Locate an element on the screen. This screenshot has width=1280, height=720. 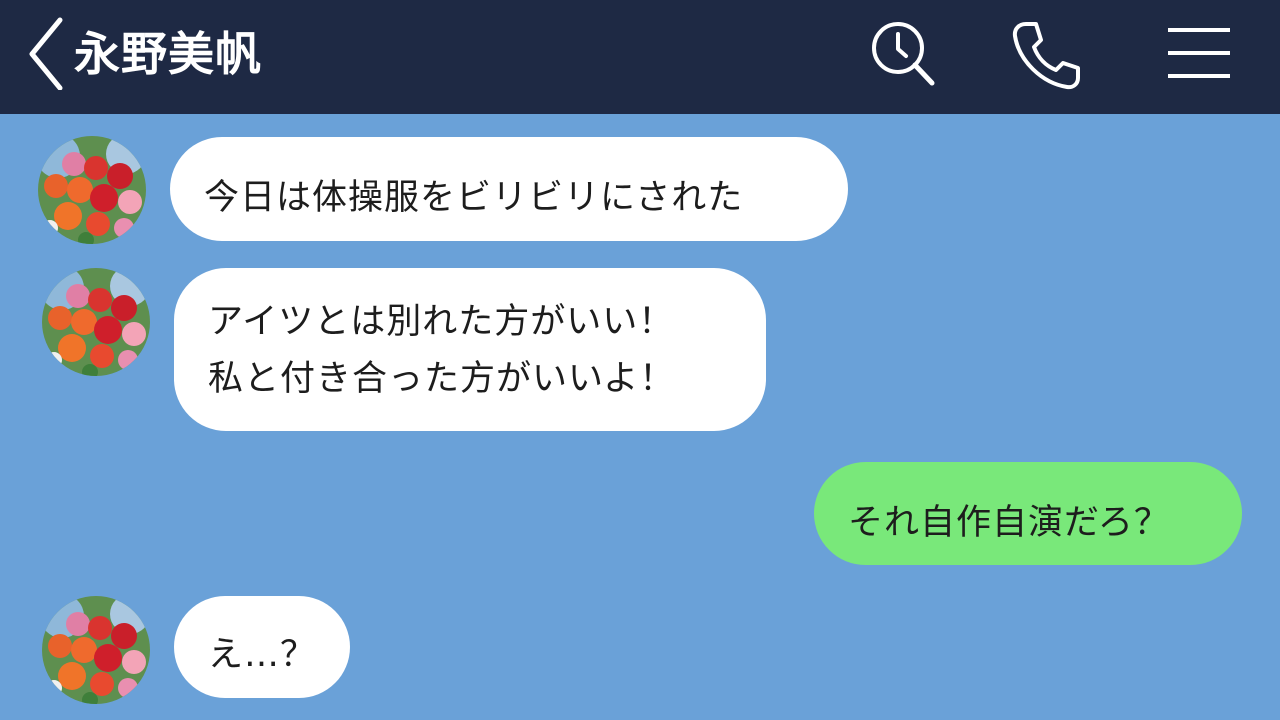
message-bubble-incoming: アイツとは別れた方がいい！ 私と付き合った方がいいよ！ is located at coordinates (470, 349).